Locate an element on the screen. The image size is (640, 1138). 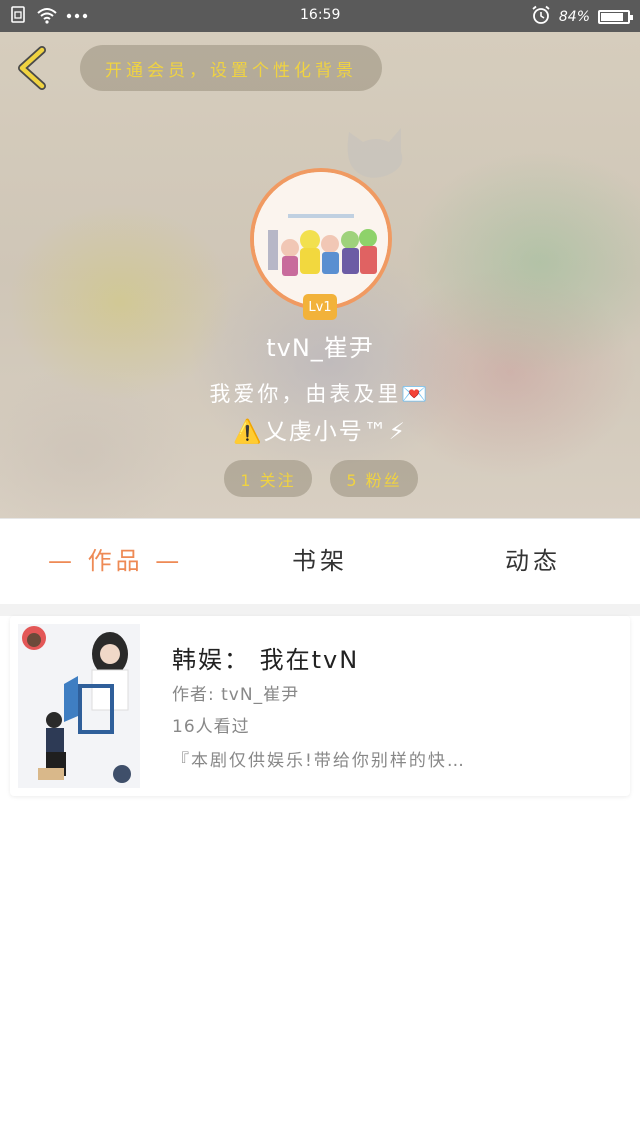
level-badge: Lv1 is located at coordinates (320, 307).